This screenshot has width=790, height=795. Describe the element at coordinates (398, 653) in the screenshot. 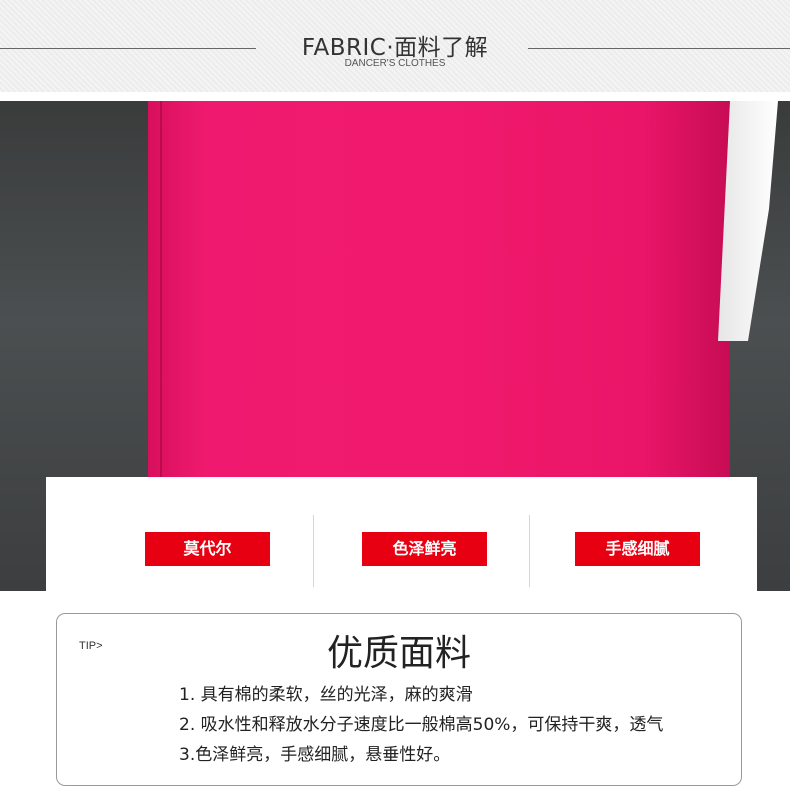

I see `tip-title: 优质面料` at that location.